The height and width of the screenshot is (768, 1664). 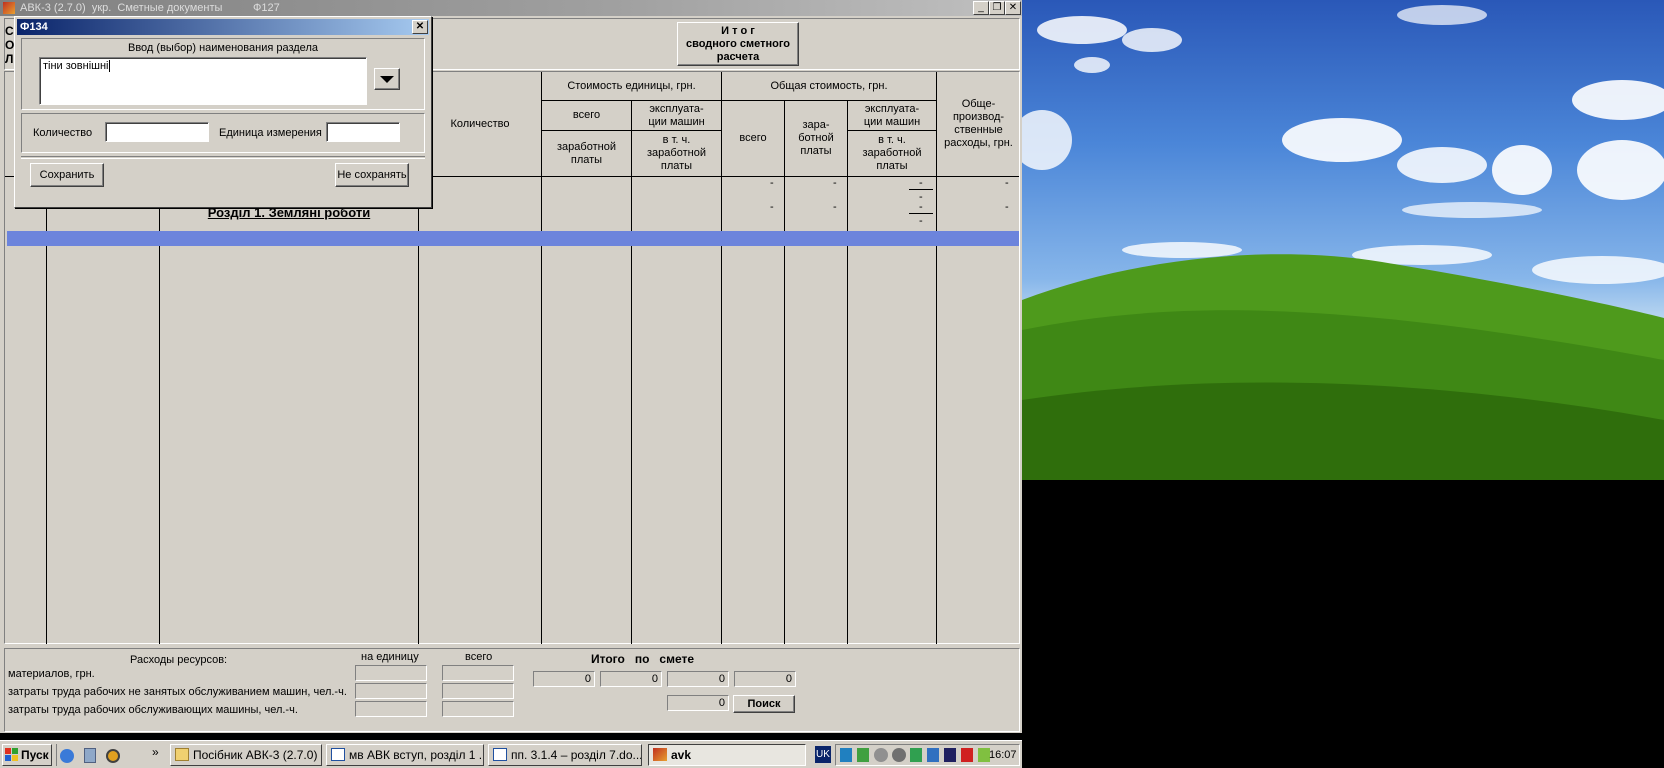 I want to click on start-label: Пуск, so click(x=35, y=755).